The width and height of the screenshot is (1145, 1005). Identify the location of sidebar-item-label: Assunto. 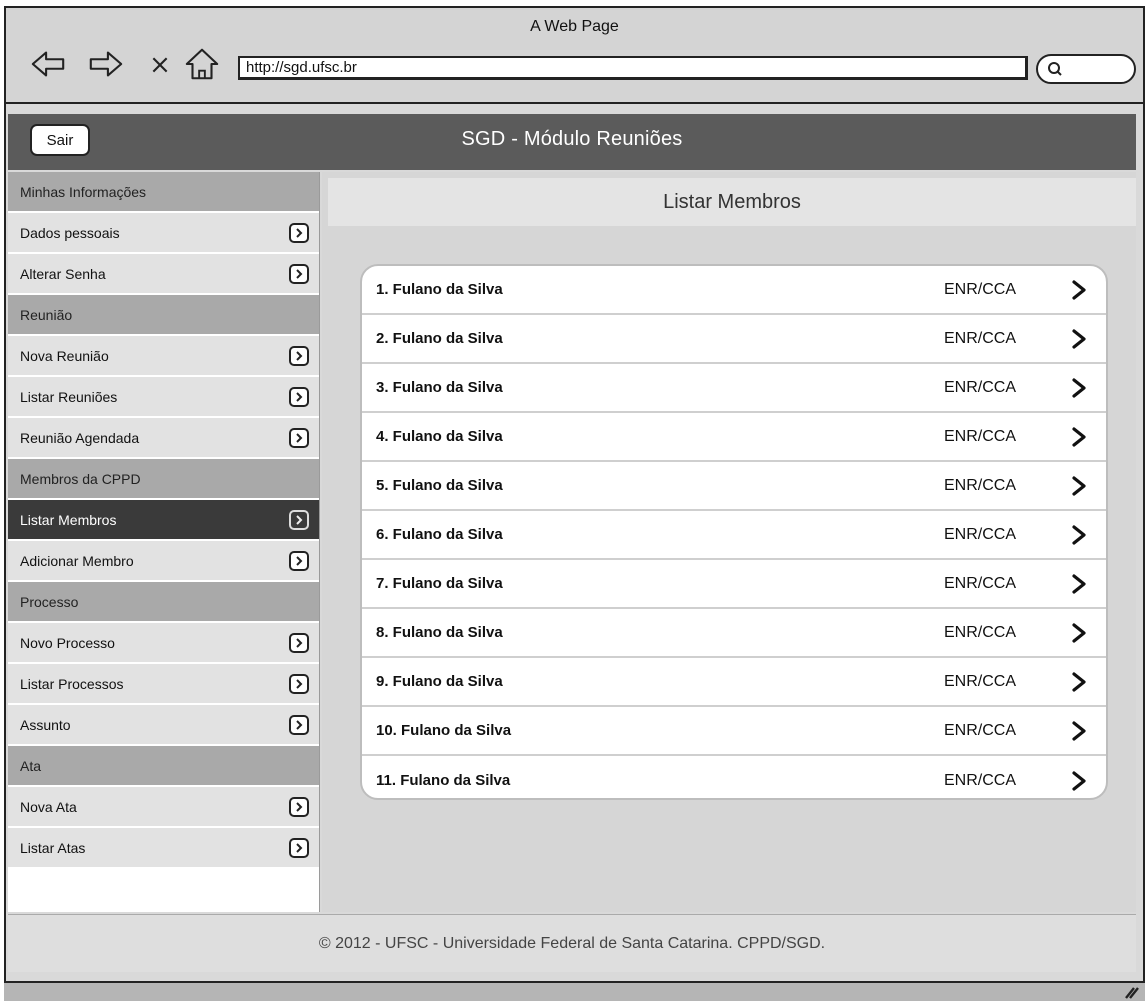
(45, 724).